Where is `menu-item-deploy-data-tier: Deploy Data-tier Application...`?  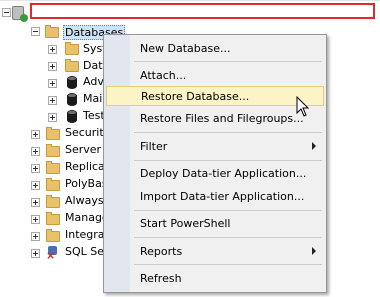
menu-item-deploy-data-tier: Deploy Data-tier Application... is located at coordinates (215, 173).